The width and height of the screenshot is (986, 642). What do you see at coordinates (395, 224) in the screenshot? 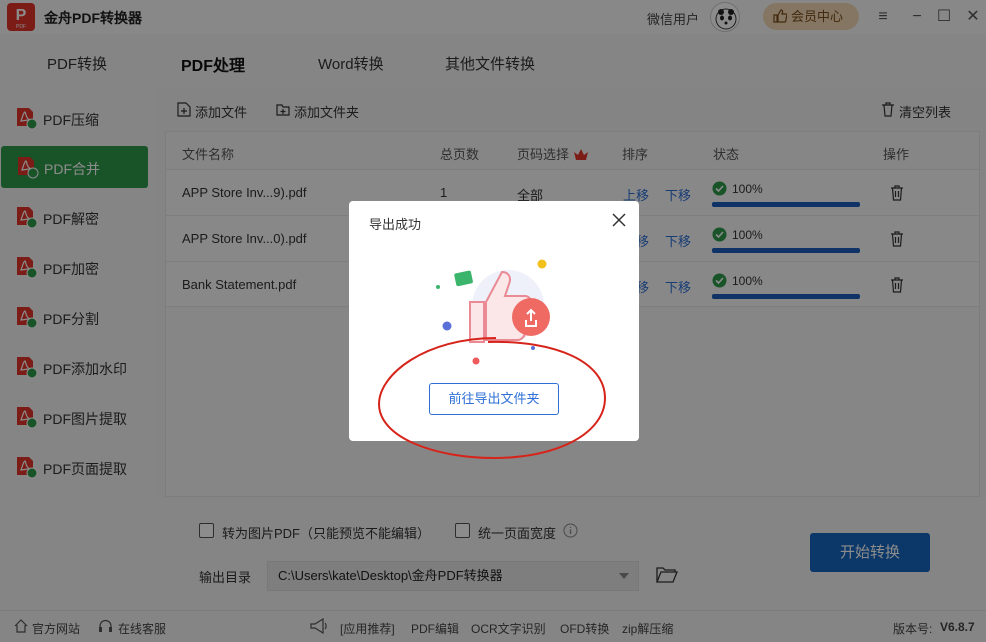
I see `dialog-title: 导出成功` at bounding box center [395, 224].